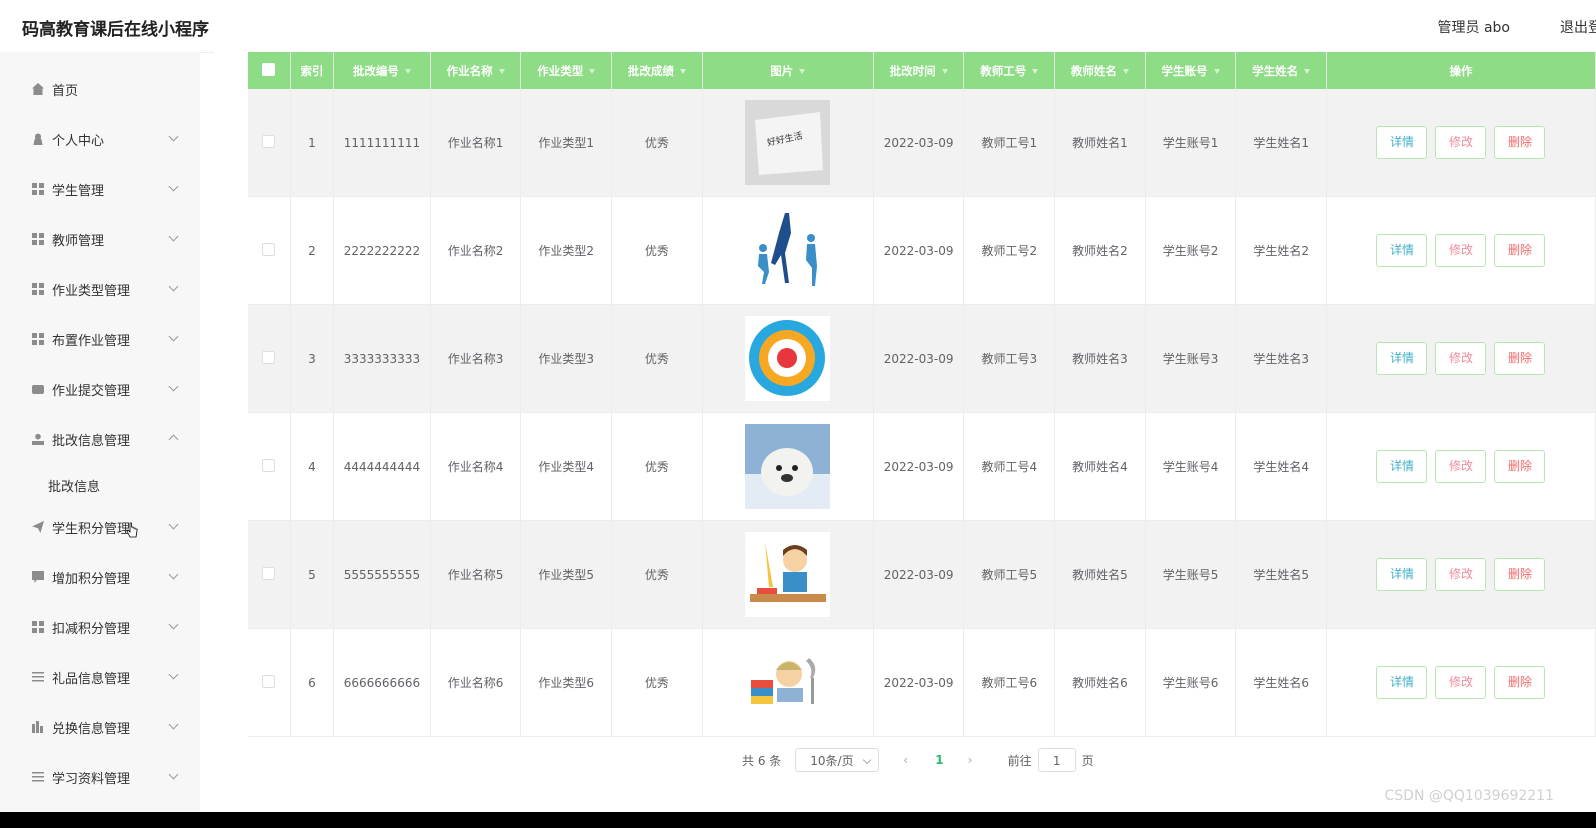 This screenshot has height=828, width=1596. What do you see at coordinates (1009, 143) in the screenshot?
I see `cell-teacher-no: 教师工号1` at bounding box center [1009, 143].